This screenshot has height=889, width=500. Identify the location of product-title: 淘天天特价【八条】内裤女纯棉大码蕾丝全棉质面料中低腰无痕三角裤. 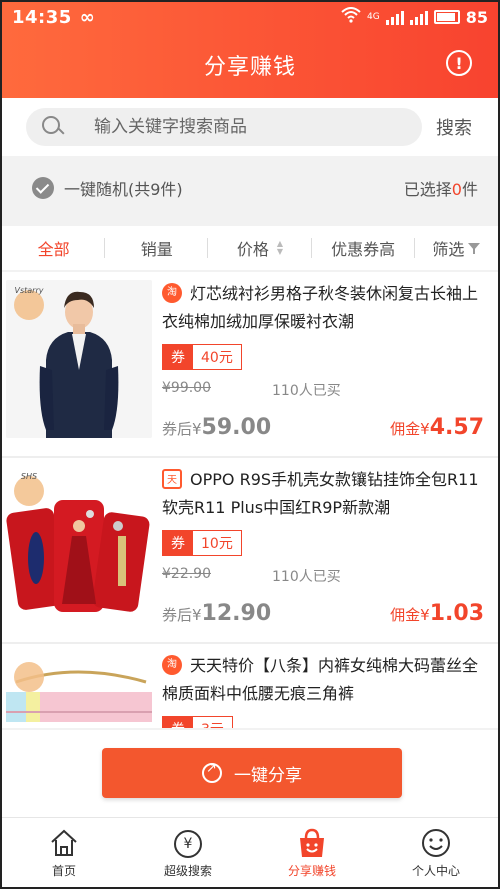
(326, 680).